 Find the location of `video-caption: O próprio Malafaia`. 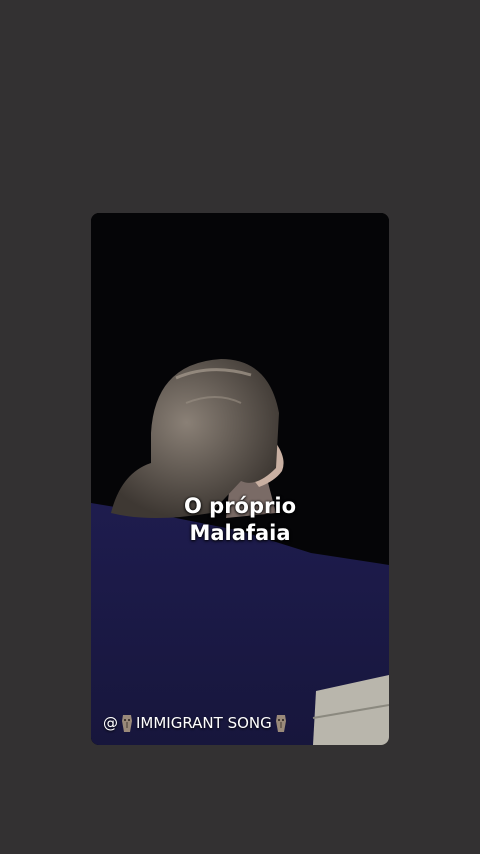

video-caption: O próprio Malafaia is located at coordinates (240, 520).